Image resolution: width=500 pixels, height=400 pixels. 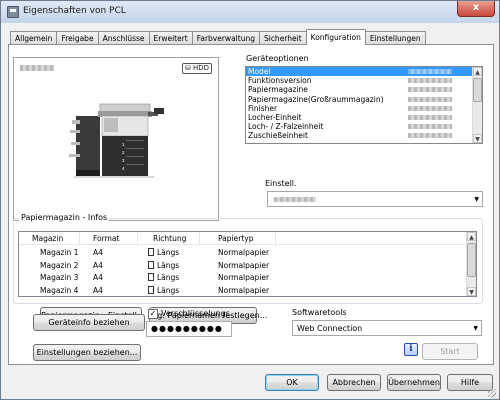 I want to click on device-option-finisher: Finisher, so click(x=364, y=108).